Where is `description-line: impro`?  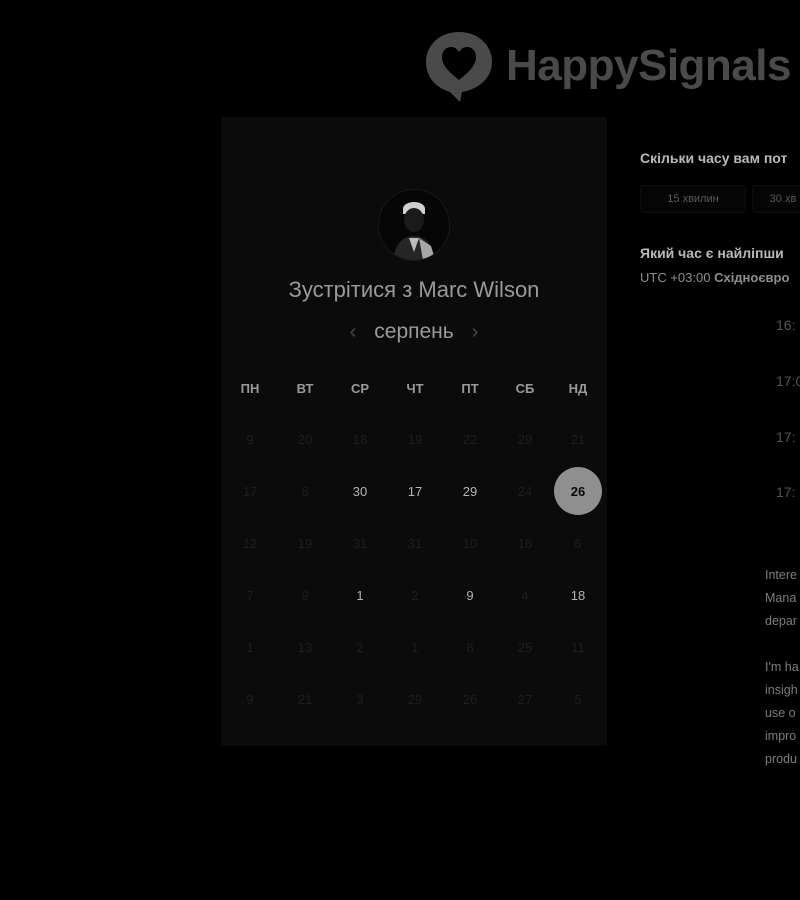
description-line: impro is located at coordinates (781, 736).